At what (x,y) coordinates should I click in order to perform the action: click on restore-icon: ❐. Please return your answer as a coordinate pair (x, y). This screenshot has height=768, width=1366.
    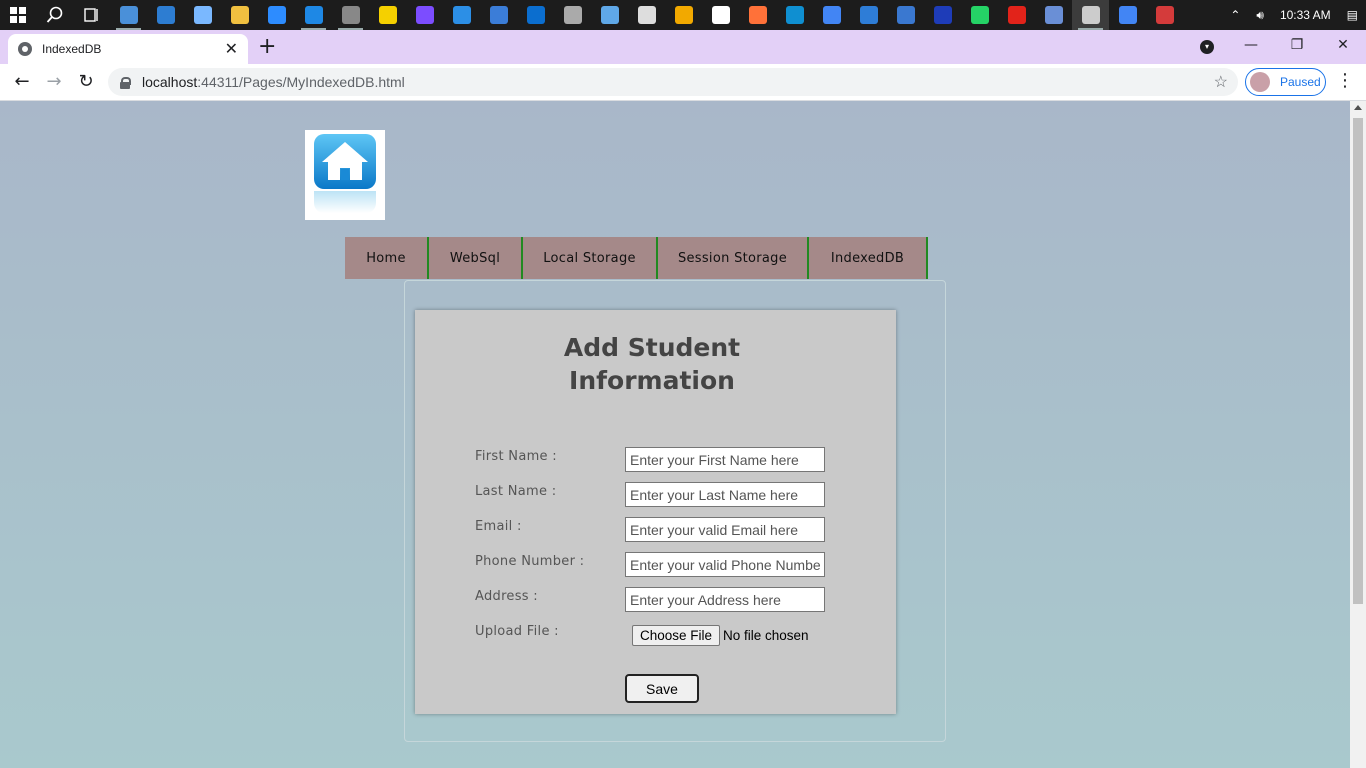
    Looking at the image, I should click on (1297, 45).